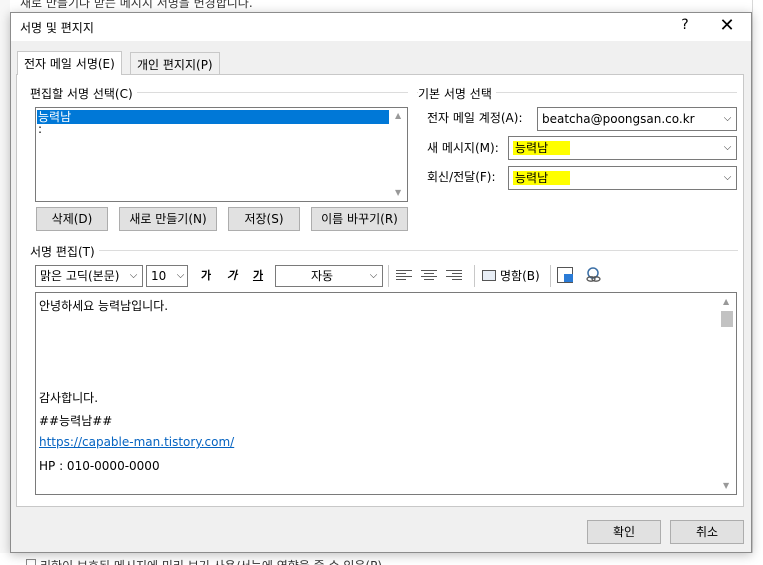  Describe the element at coordinates (463, 148) in the screenshot. I see `new-message-label: 새 메시지(M):` at that location.